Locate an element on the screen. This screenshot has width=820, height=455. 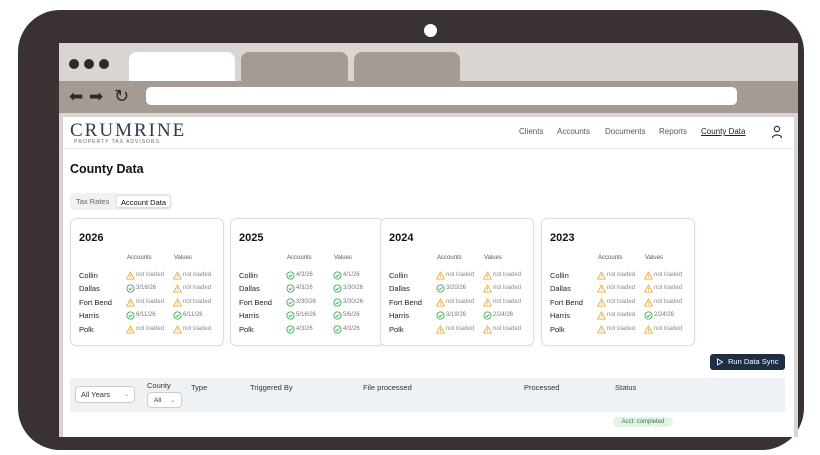
nav-link-accounts: Accounts is located at coordinates (573, 132).